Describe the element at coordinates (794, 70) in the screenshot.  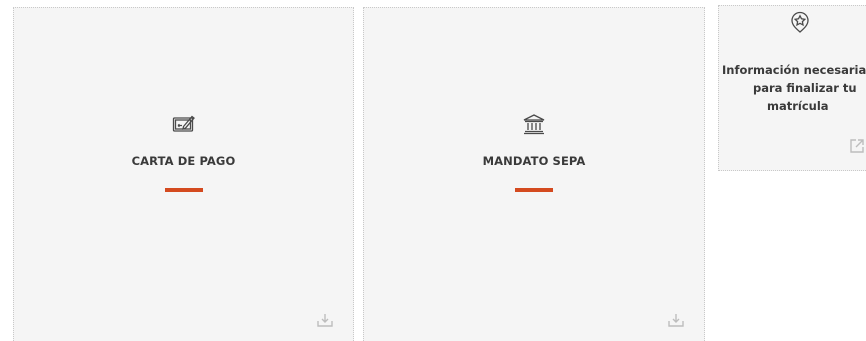
I see `description-line: Información necesaria` at that location.